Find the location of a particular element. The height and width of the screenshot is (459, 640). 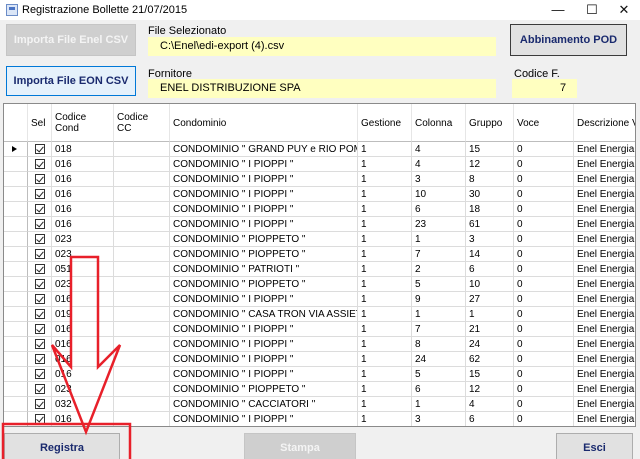

cell-col: 9 is located at coordinates (439, 299).